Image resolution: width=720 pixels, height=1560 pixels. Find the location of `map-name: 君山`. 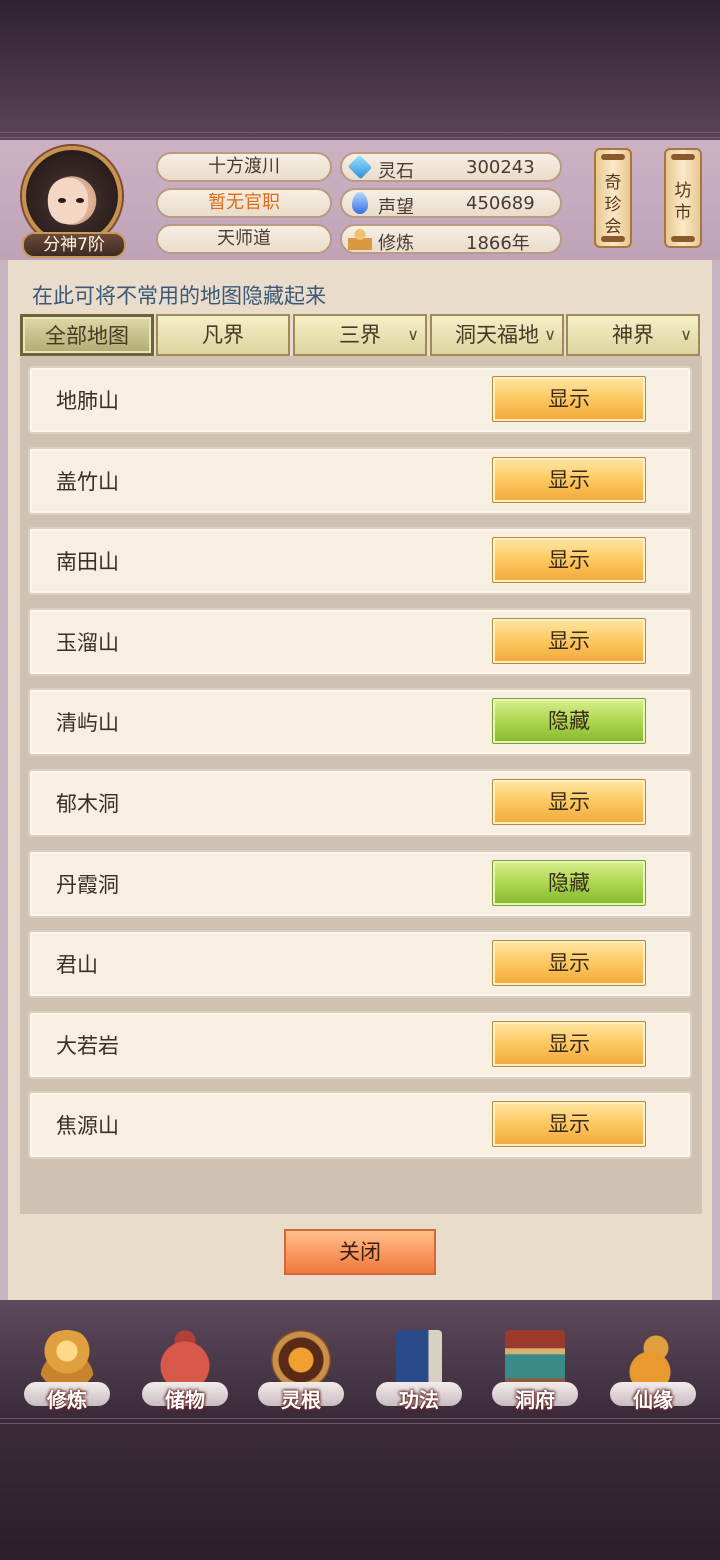

map-name: 君山 is located at coordinates (77, 965).